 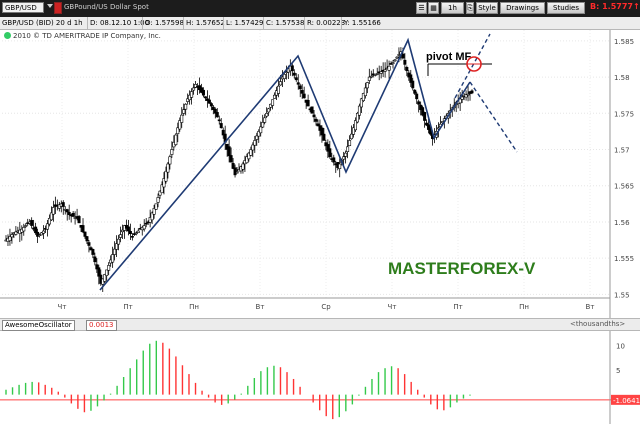 What do you see at coordinates (622, 295) in the screenshot?
I see `price-tick-label: 1.55` at bounding box center [622, 295].